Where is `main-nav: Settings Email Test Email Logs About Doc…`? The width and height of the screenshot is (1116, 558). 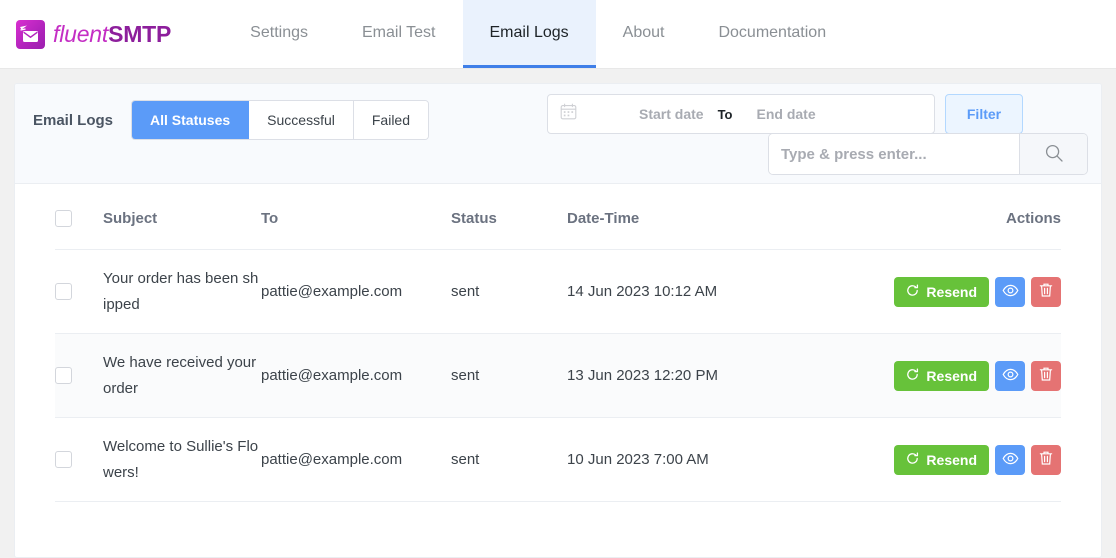 main-nav: Settings Email Test Email Logs About Doc… is located at coordinates (538, 34).